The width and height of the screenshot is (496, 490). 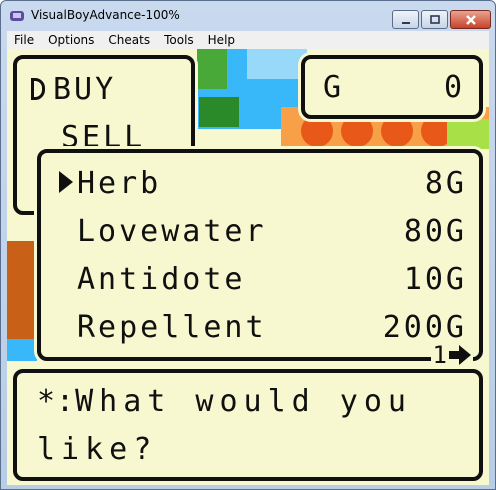 I want to click on dialog-text-2: like?, so click(x=97, y=449).